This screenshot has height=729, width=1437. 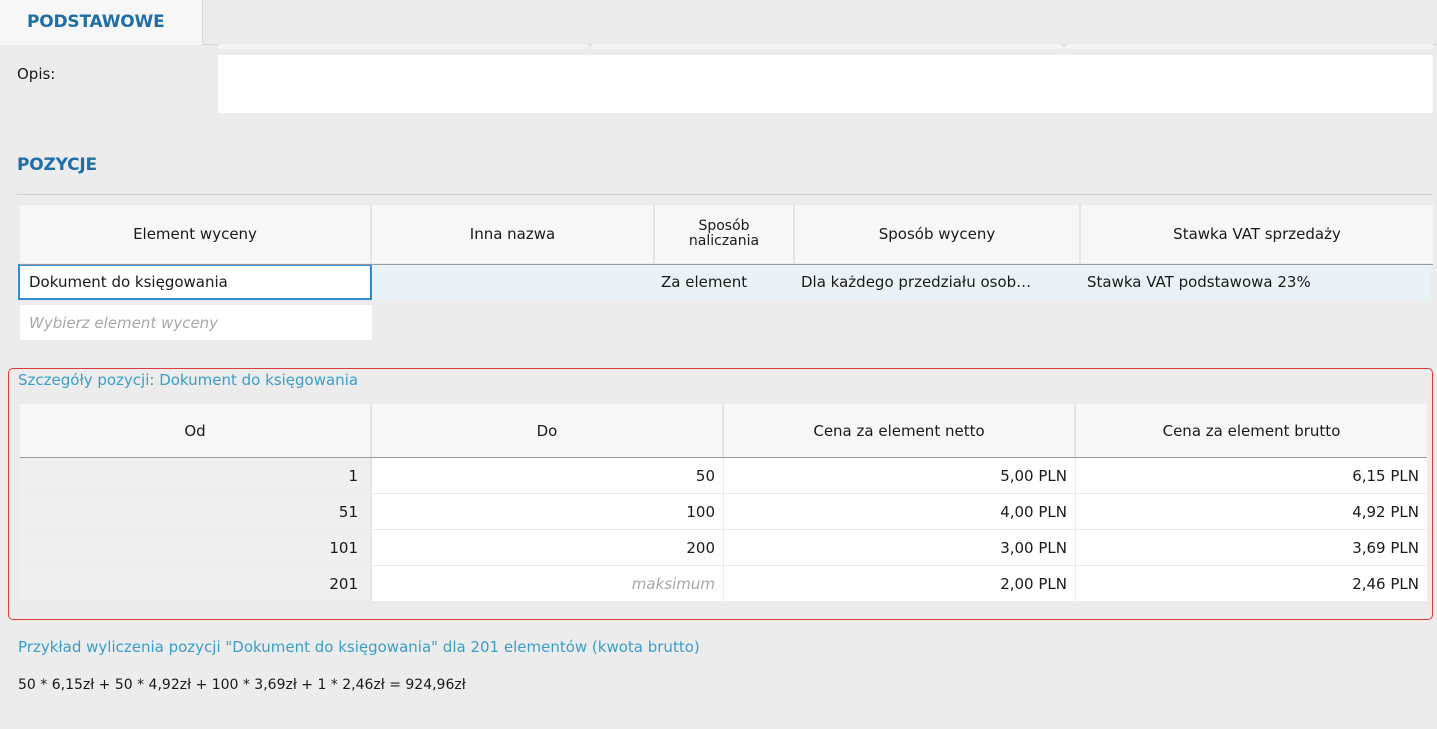 What do you see at coordinates (101, 22) in the screenshot?
I see `tab-podstawowe: PODSTAWOWE` at bounding box center [101, 22].